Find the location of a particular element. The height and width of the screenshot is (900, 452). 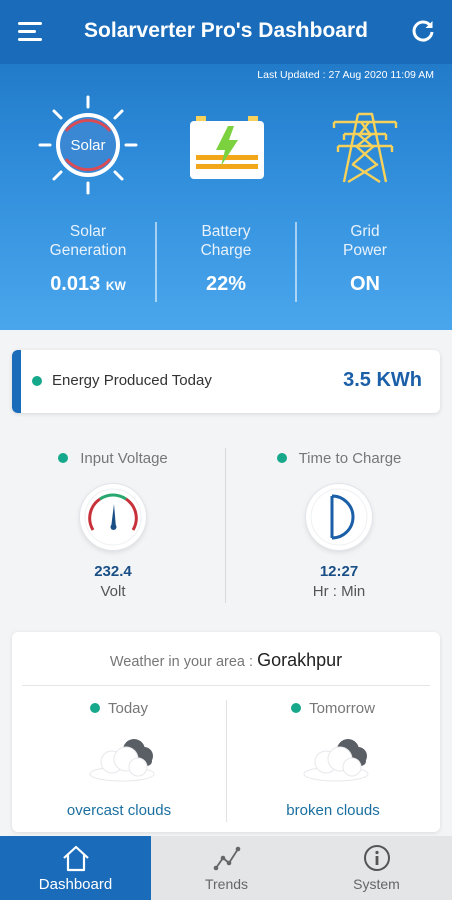

bottom-navigation: Dashboard Trends System is located at coordinates (226, 868).